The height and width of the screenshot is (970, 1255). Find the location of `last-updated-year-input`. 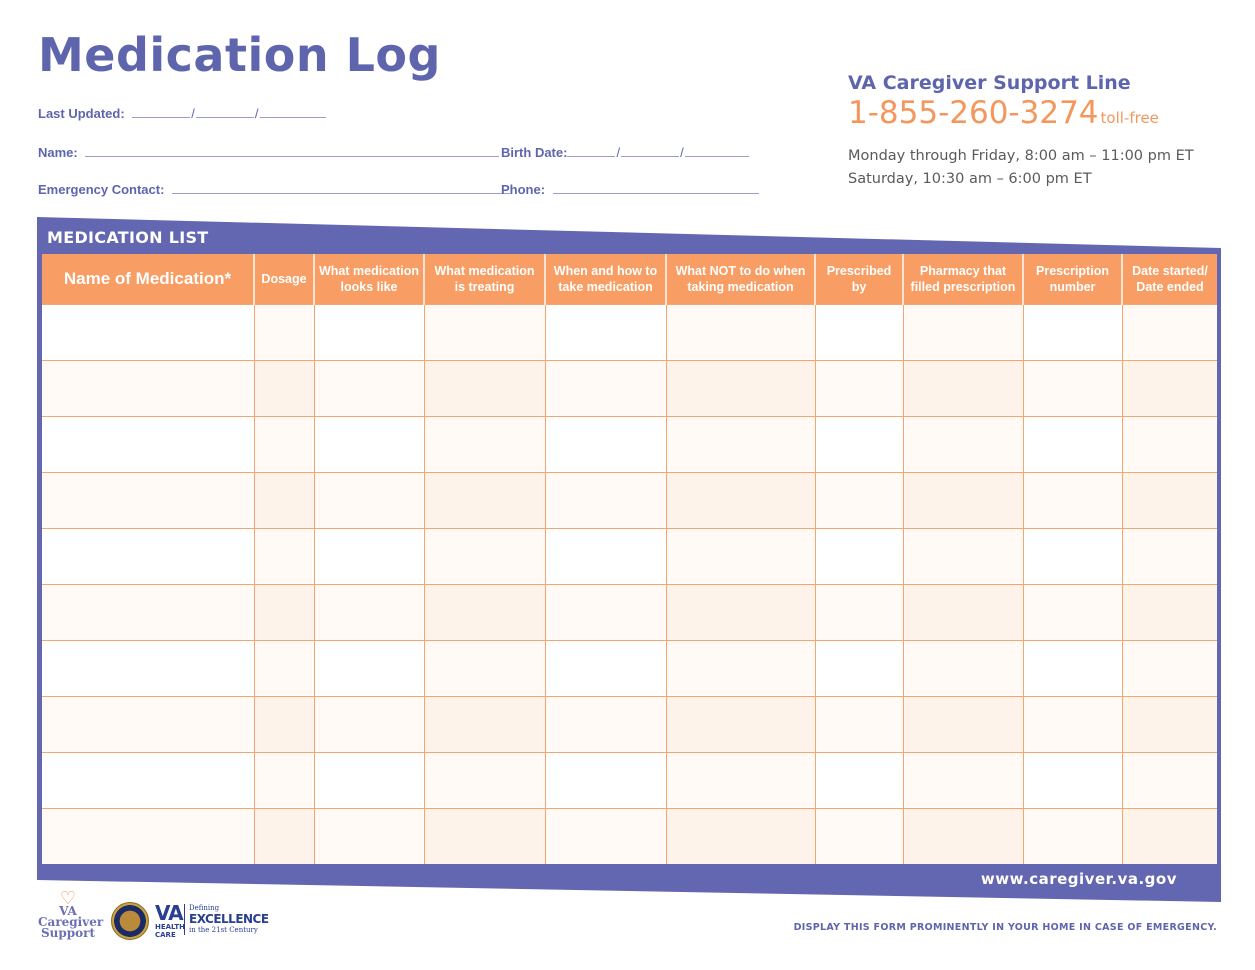

last-updated-year-input is located at coordinates (292, 112).